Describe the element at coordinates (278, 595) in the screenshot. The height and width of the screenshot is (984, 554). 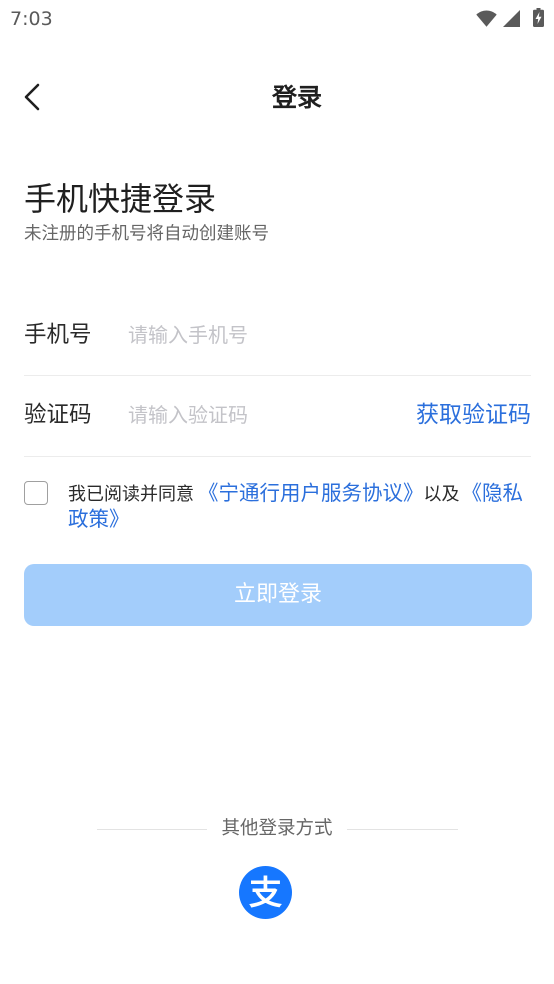
I see `login-button: 立即登录` at that location.